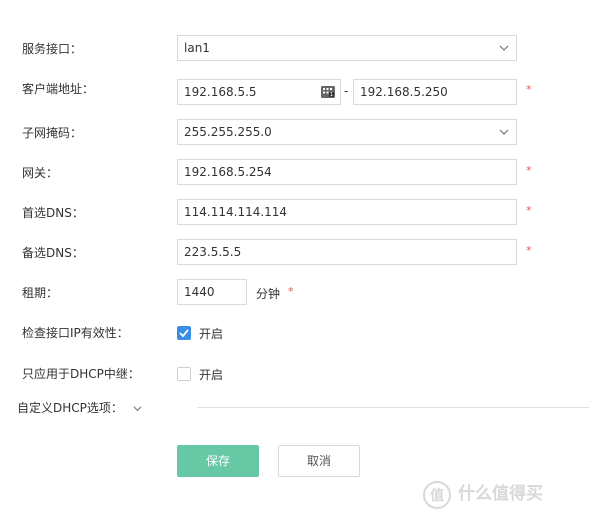 Image resolution: width=589 pixels, height=522 pixels. What do you see at coordinates (52, 133) in the screenshot?
I see `subnet-mask-label: 子网掩码：` at bounding box center [52, 133].